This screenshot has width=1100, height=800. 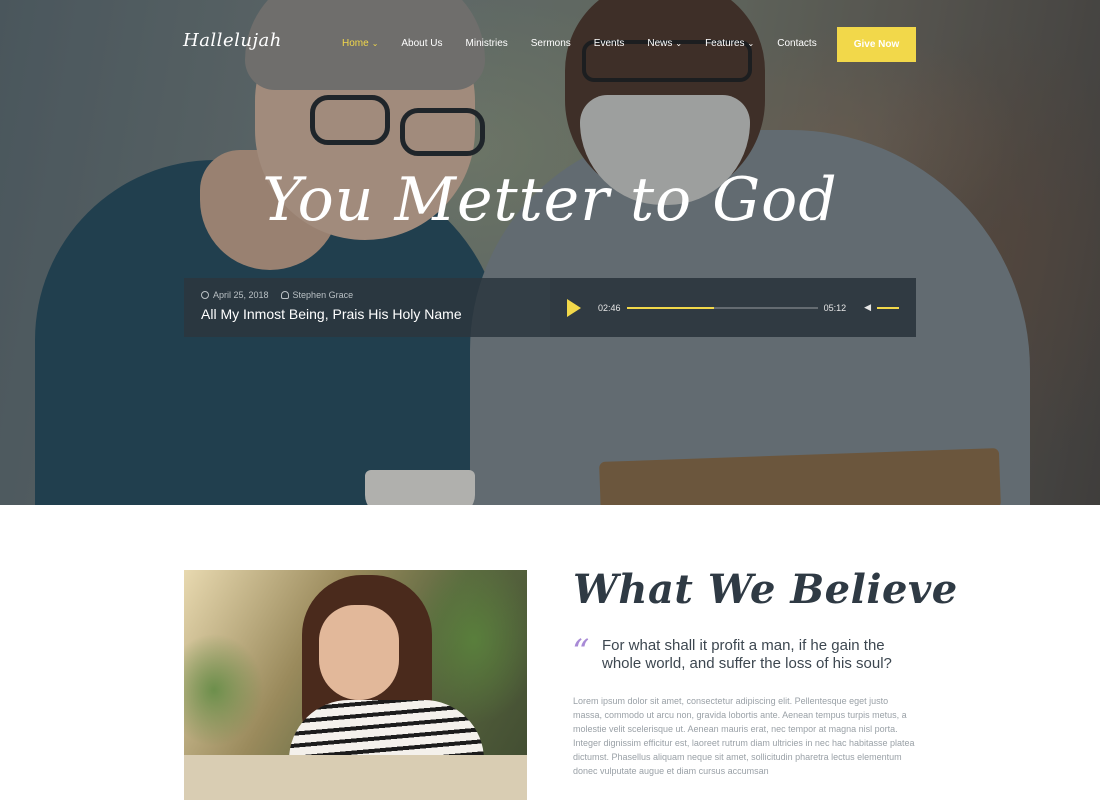 I want to click on track-author-text: Stephen Grace, so click(x=323, y=295).